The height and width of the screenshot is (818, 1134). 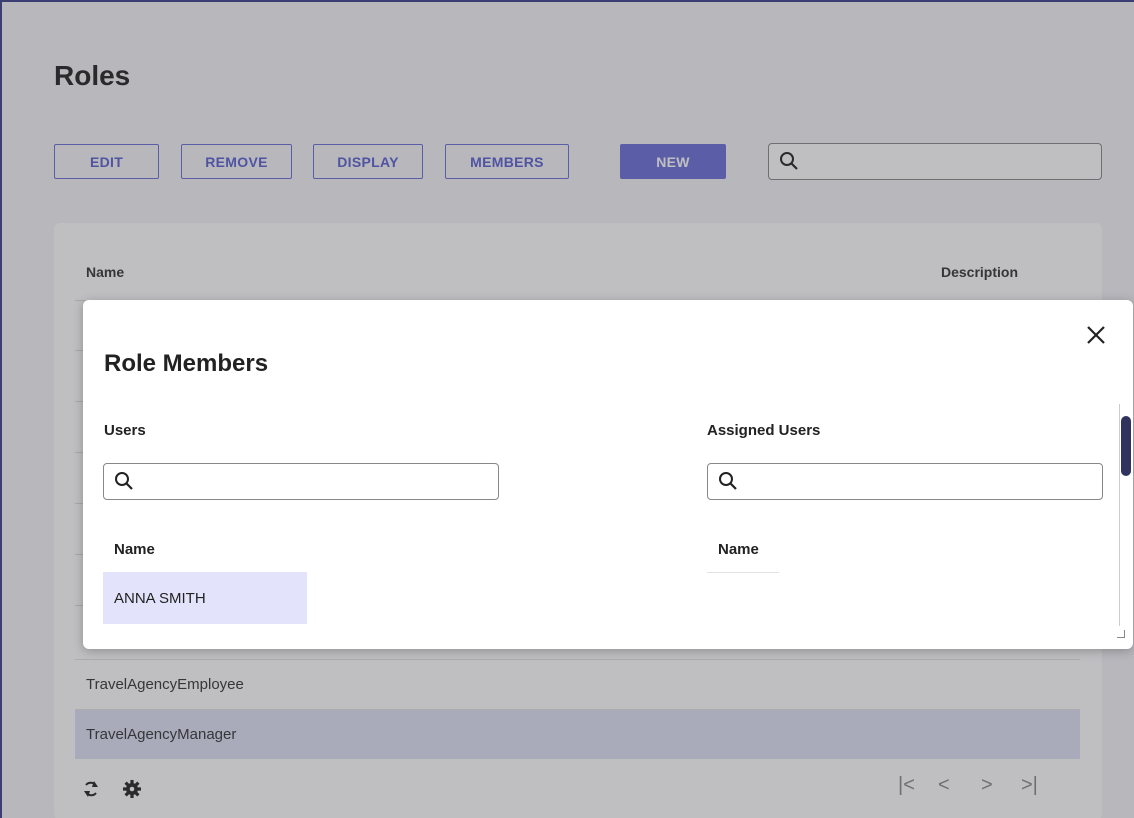 What do you see at coordinates (186, 363) in the screenshot?
I see `dialog-title: Role Members` at bounding box center [186, 363].